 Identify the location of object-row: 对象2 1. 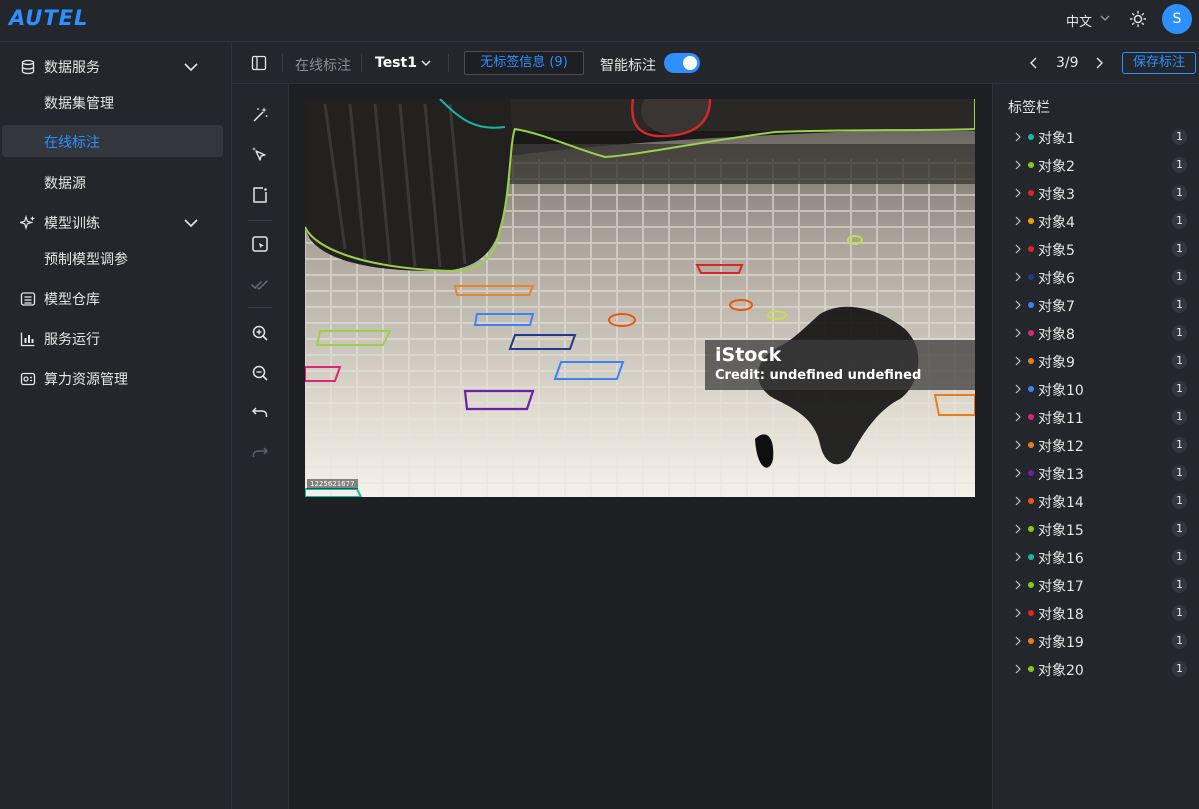
(1096, 165).